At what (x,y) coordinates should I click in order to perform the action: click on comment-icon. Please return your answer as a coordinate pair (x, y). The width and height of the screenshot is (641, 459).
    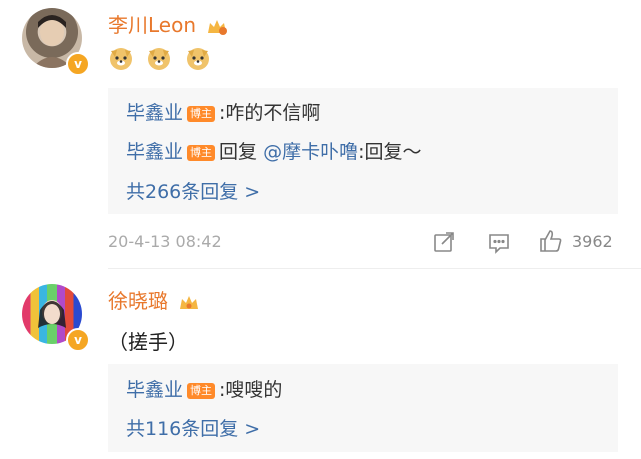
    Looking at the image, I should click on (499, 243).